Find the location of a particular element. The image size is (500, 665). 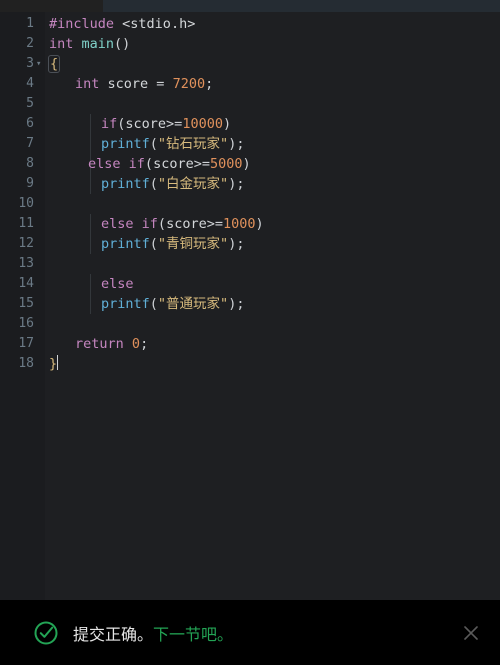

code-token: = is located at coordinates (160, 84).